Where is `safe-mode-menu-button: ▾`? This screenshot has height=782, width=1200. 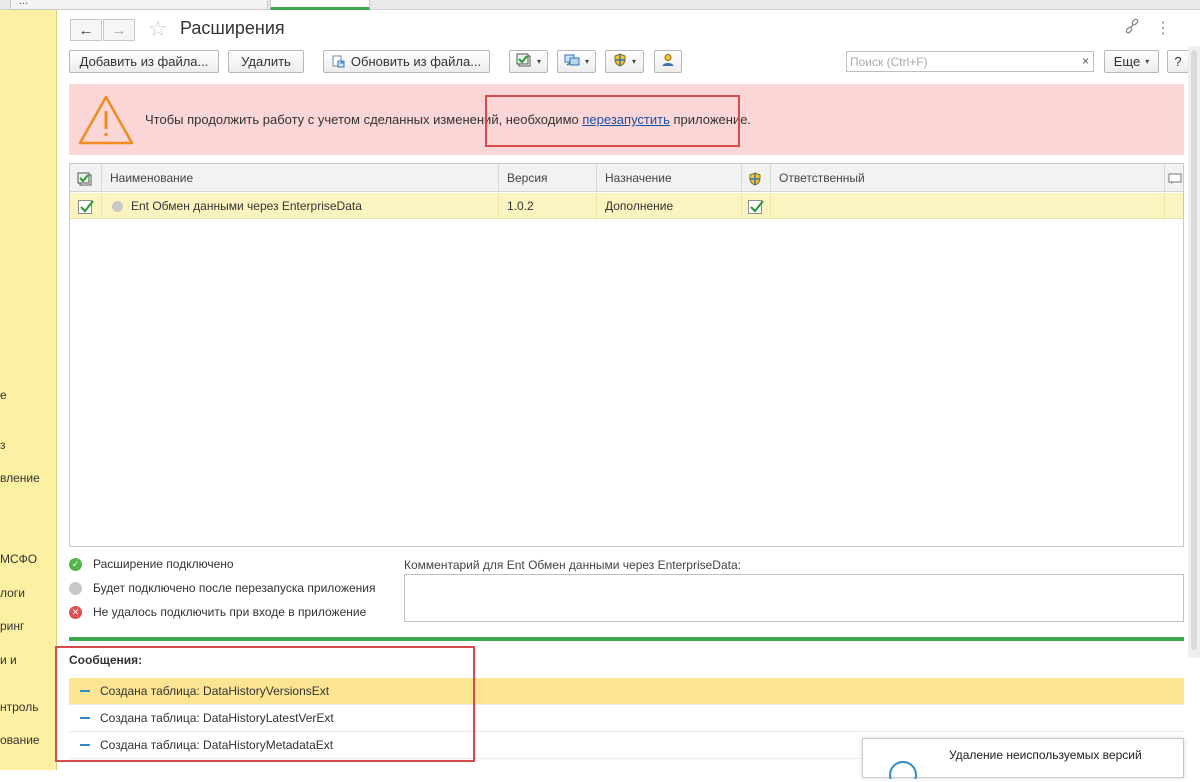
safe-mode-menu-button: ▾ is located at coordinates (624, 61).